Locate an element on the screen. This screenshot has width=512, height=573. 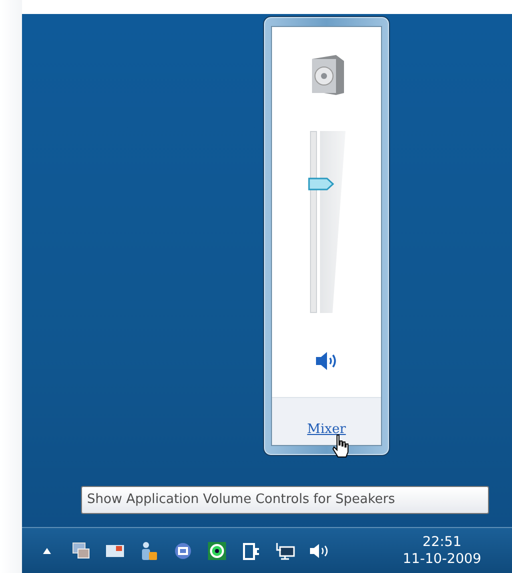
network-icon is located at coordinates (285, 551).